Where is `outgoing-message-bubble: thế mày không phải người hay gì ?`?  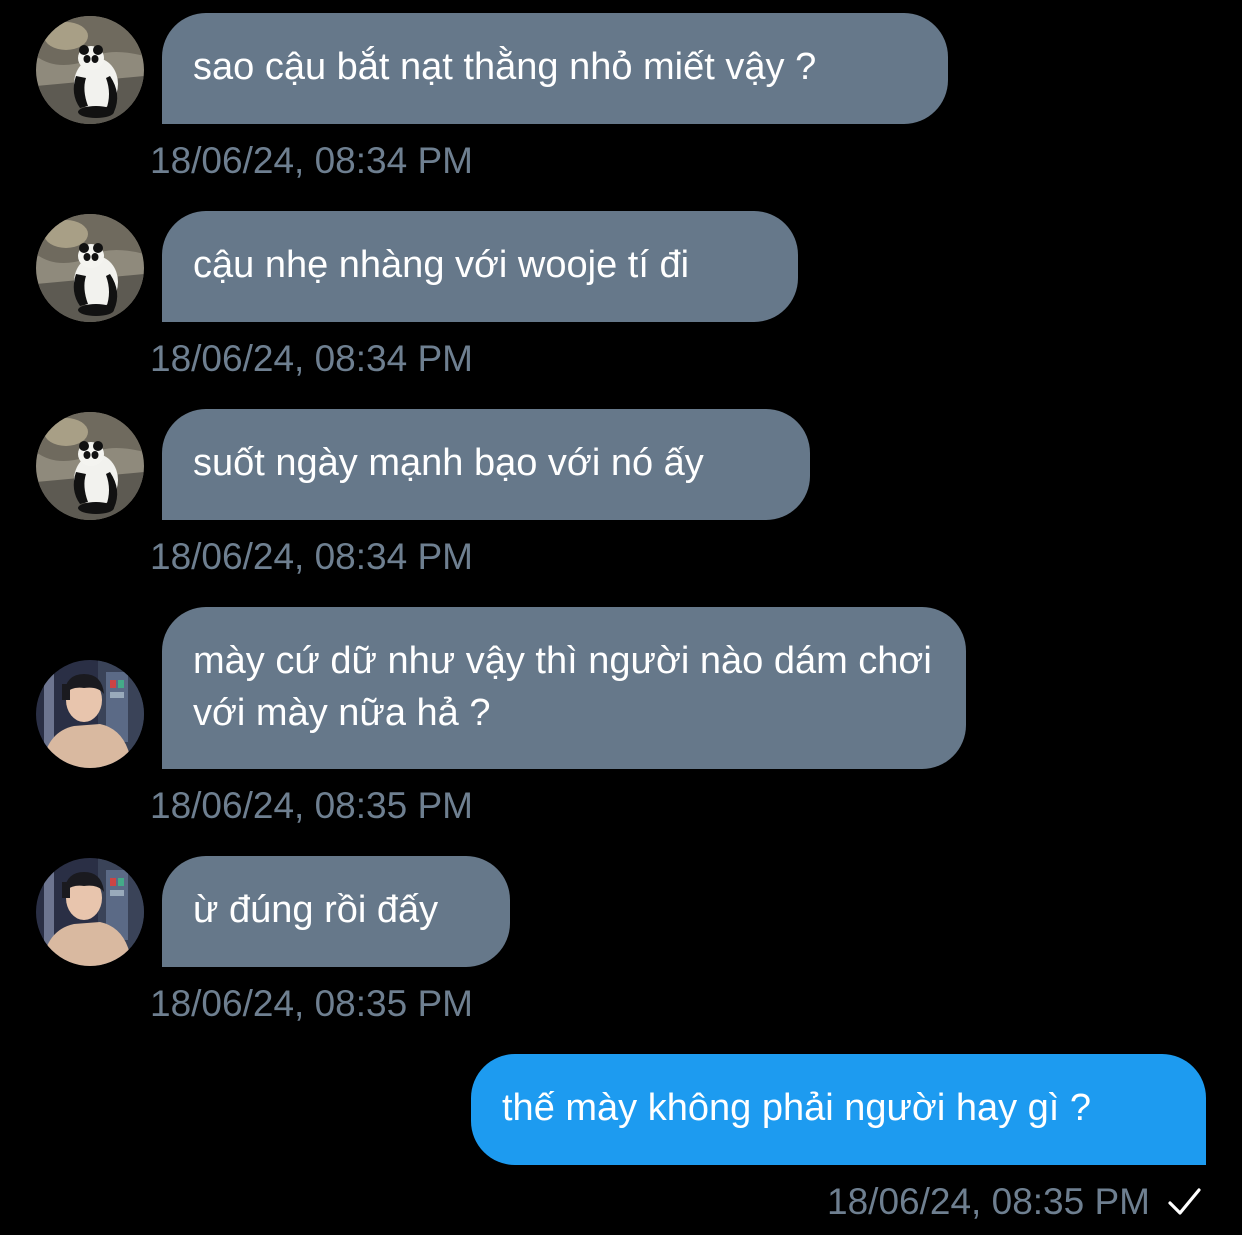 outgoing-message-bubble: thế mày không phải người hay gì ? is located at coordinates (838, 1109).